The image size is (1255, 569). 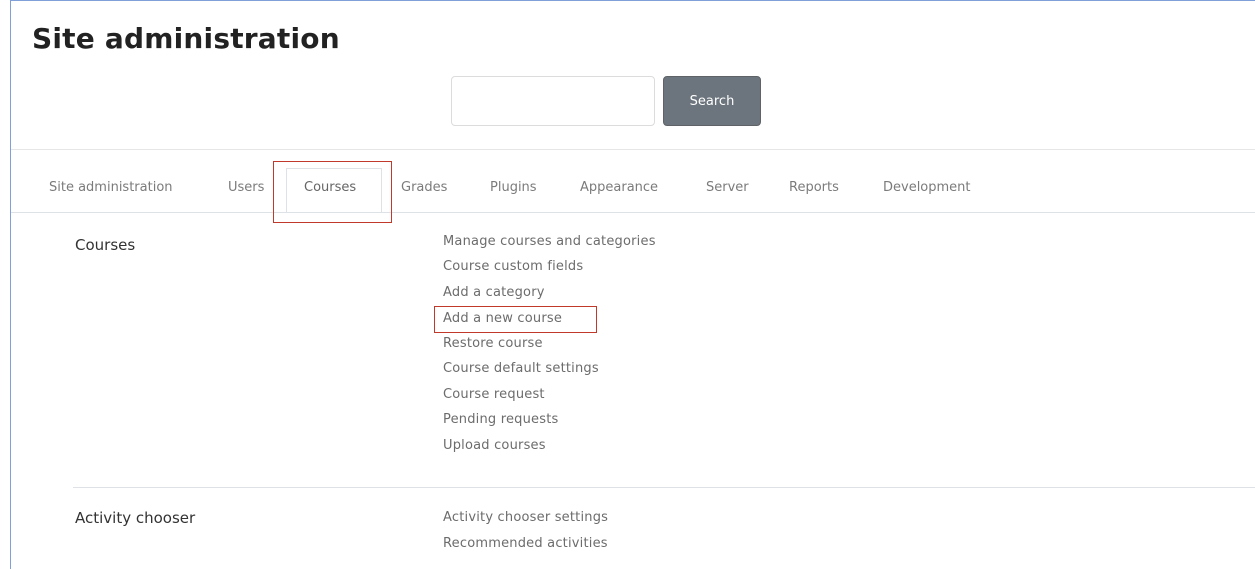 I want to click on tab-plugins: Plugins, so click(x=513, y=187).